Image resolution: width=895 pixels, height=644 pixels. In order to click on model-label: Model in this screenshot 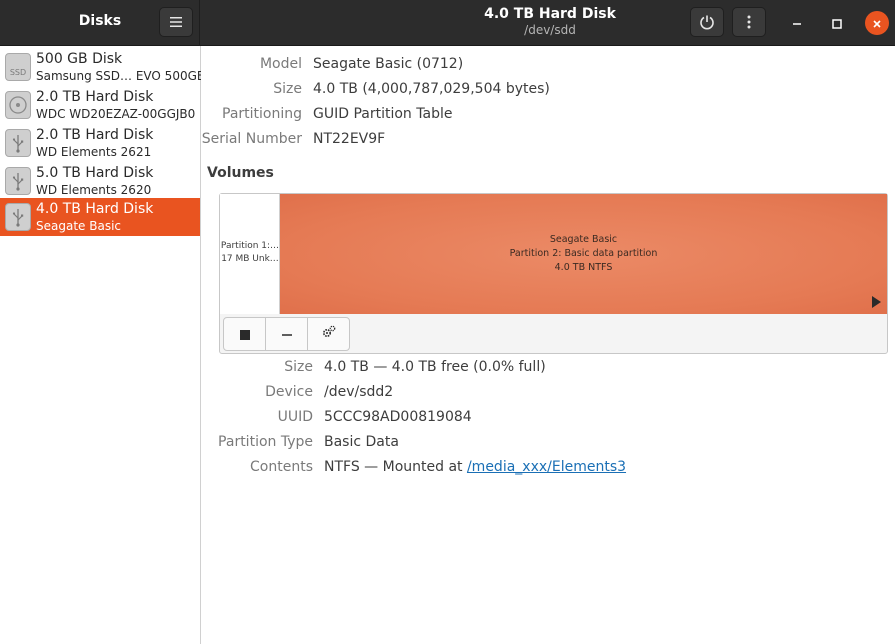, I will do `click(280, 64)`.